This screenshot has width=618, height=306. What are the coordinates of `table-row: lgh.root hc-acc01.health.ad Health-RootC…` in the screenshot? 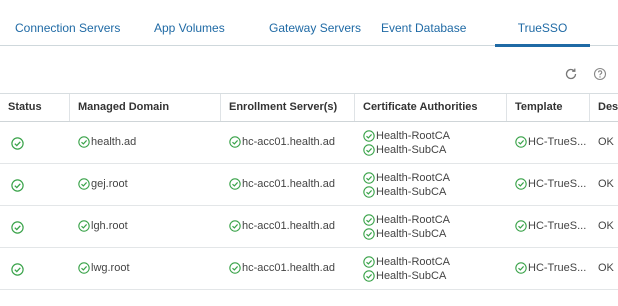 It's located at (309, 227).